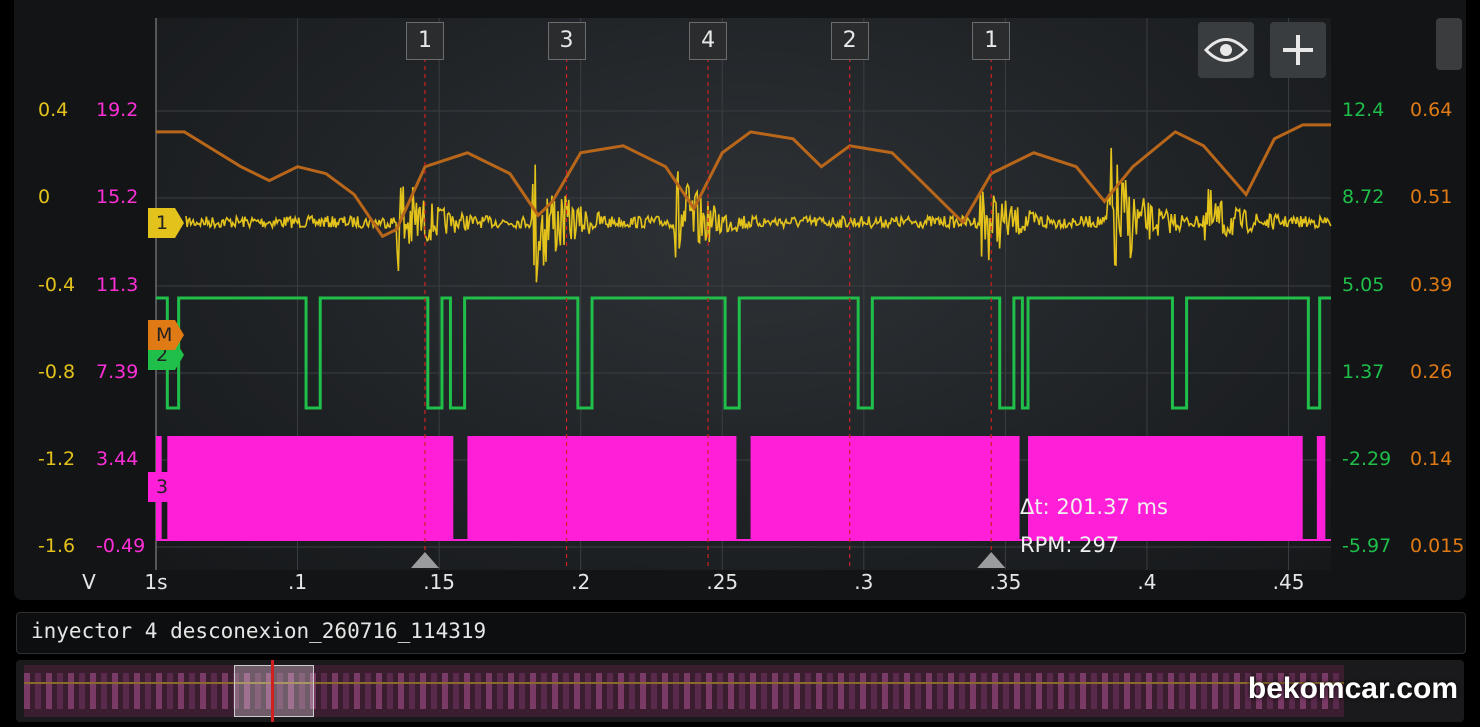  What do you see at coordinates (1431, 459) in the screenshot?
I see `right-orange-tick: 0.14` at bounding box center [1431, 459].